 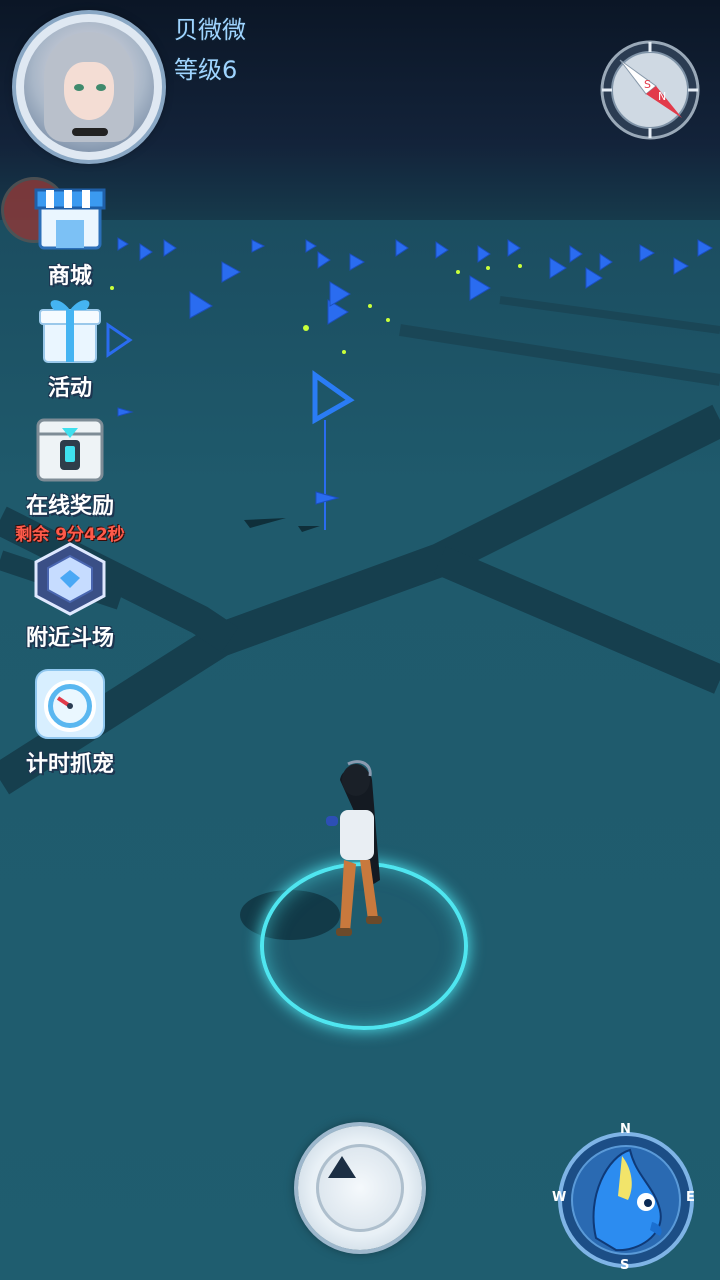 I want to click on compass-s-label: S, so click(x=647, y=84).